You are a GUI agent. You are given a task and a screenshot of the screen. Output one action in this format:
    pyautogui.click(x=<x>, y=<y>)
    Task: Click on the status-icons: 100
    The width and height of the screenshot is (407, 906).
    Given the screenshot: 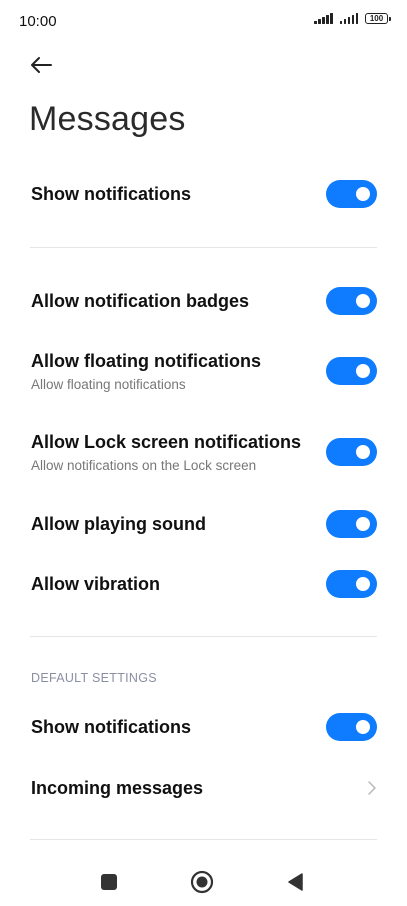 What is the action you would take?
    pyautogui.click(x=352, y=18)
    